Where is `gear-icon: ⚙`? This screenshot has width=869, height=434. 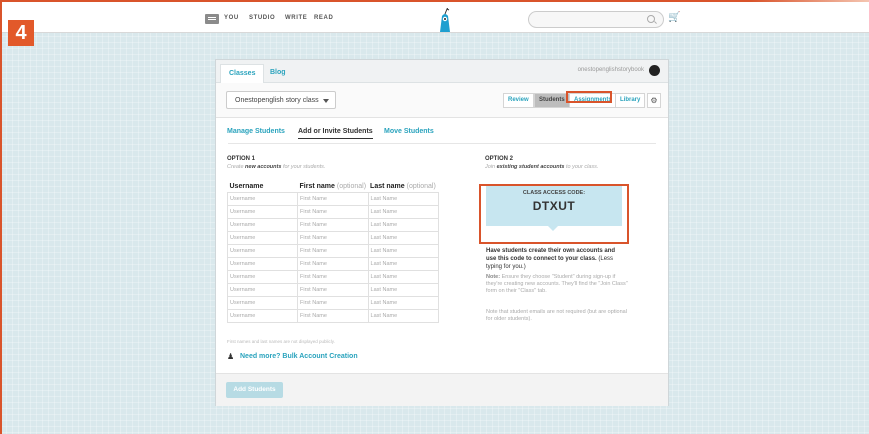 gear-icon: ⚙ is located at coordinates (654, 100).